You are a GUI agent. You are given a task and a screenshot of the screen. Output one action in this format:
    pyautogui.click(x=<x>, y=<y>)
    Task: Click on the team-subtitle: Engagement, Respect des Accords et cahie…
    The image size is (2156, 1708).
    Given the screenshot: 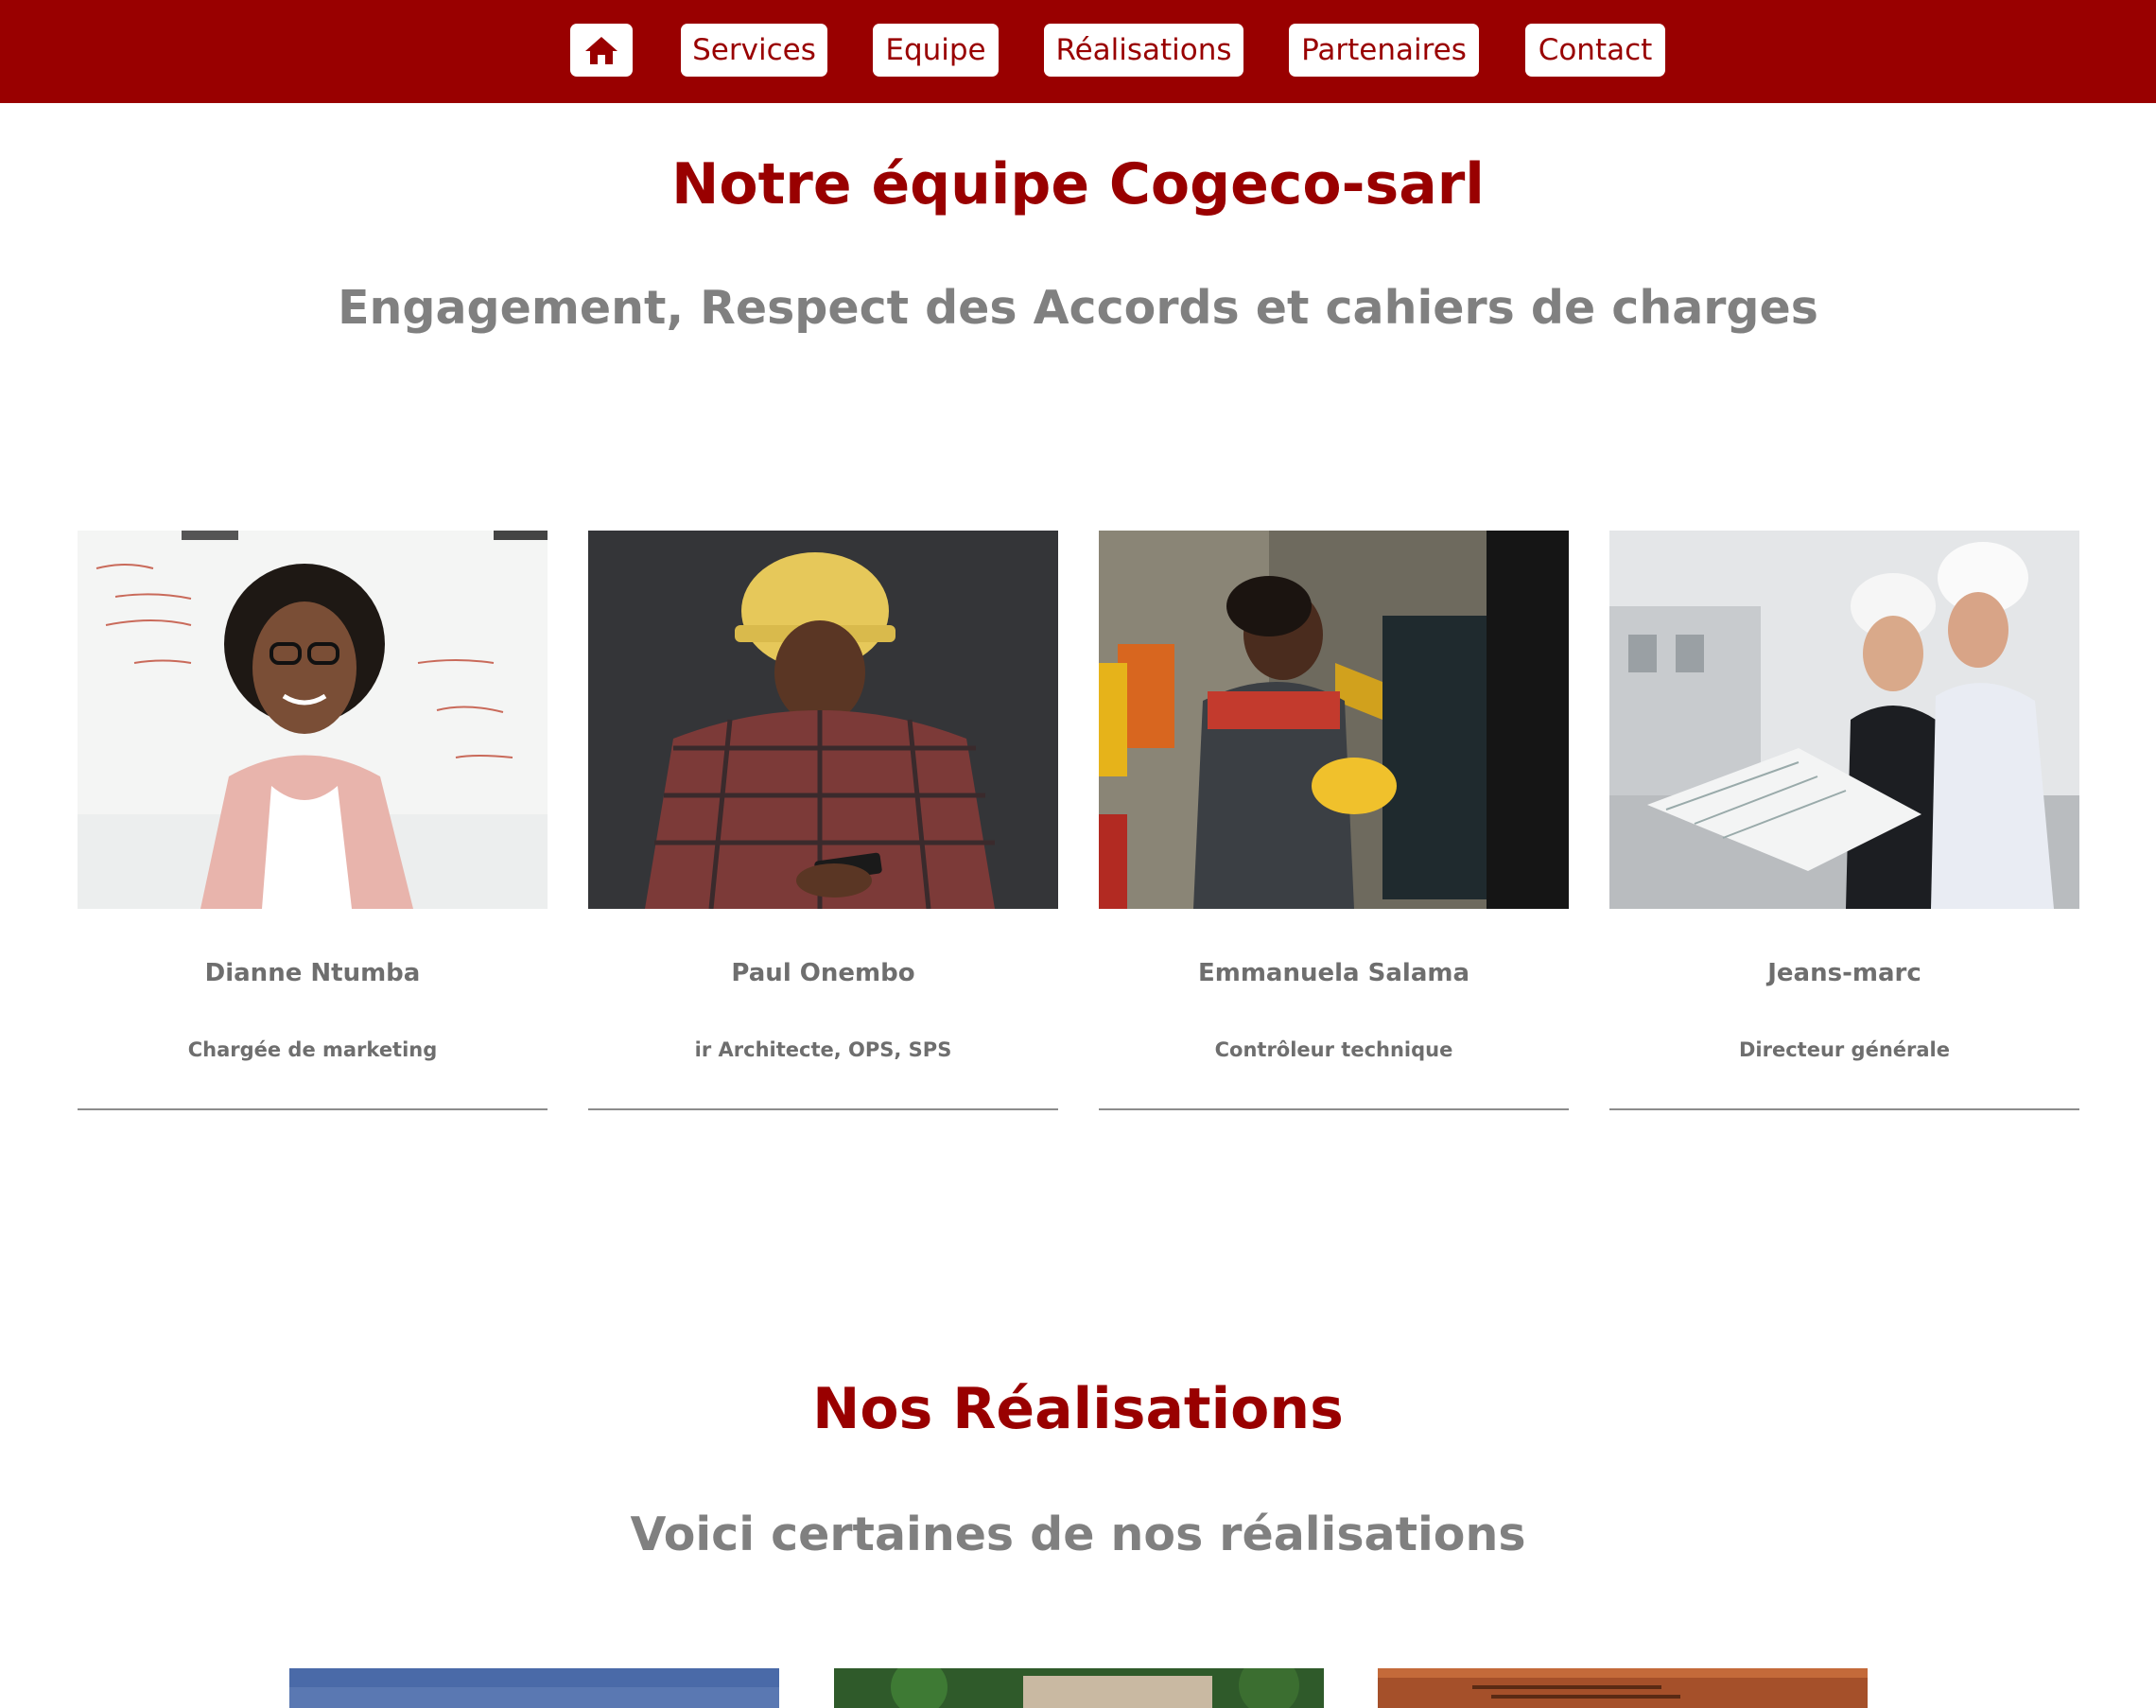 What is the action you would take?
    pyautogui.click(x=1078, y=308)
    